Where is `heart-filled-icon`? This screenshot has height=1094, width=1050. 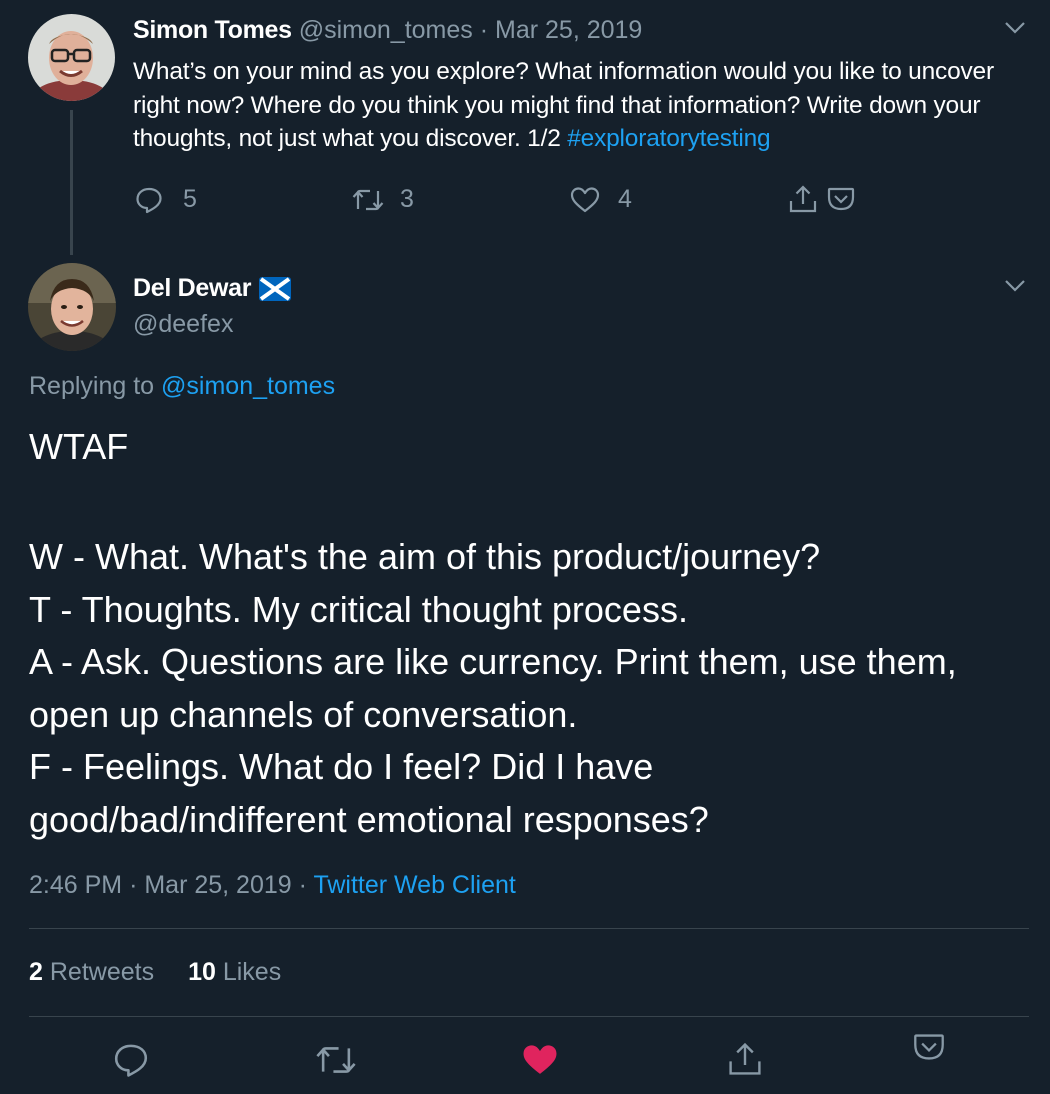
heart-filled-icon is located at coordinates (540, 1059).